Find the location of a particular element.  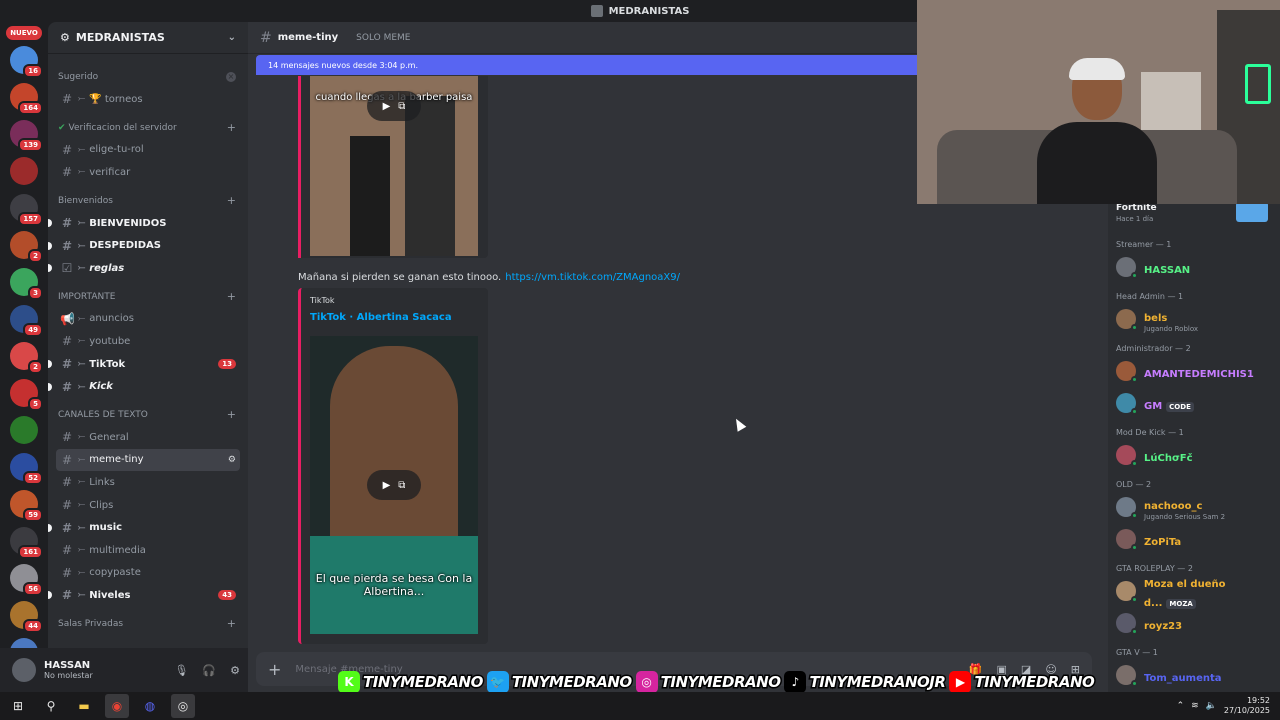

channel-general: # ⤚ General is located at coordinates (148, 437).